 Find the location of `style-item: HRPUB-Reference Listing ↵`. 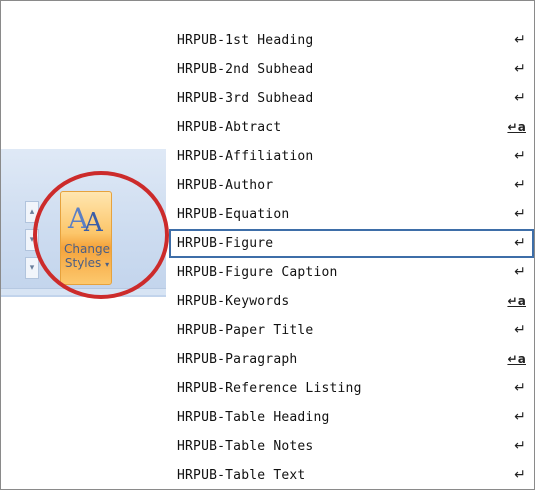

style-item: HRPUB-Reference Listing ↵ is located at coordinates (351, 388).